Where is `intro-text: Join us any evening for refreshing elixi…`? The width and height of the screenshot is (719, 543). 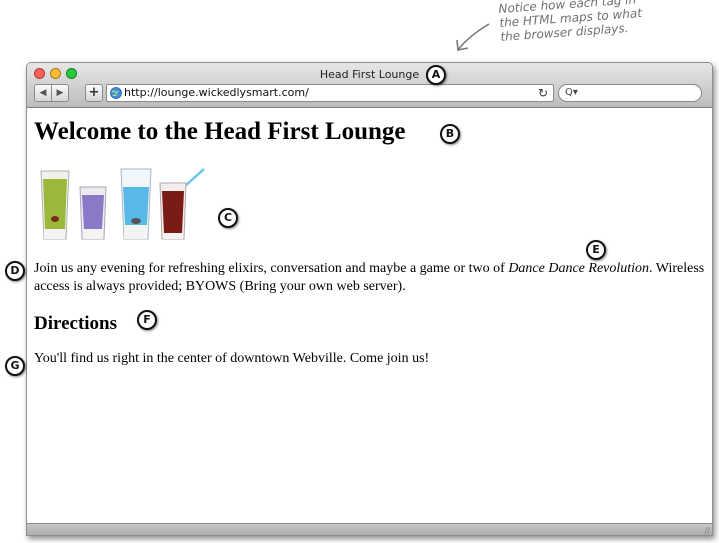
intro-text: Join us any evening for refreshing elixi… is located at coordinates (271, 268).